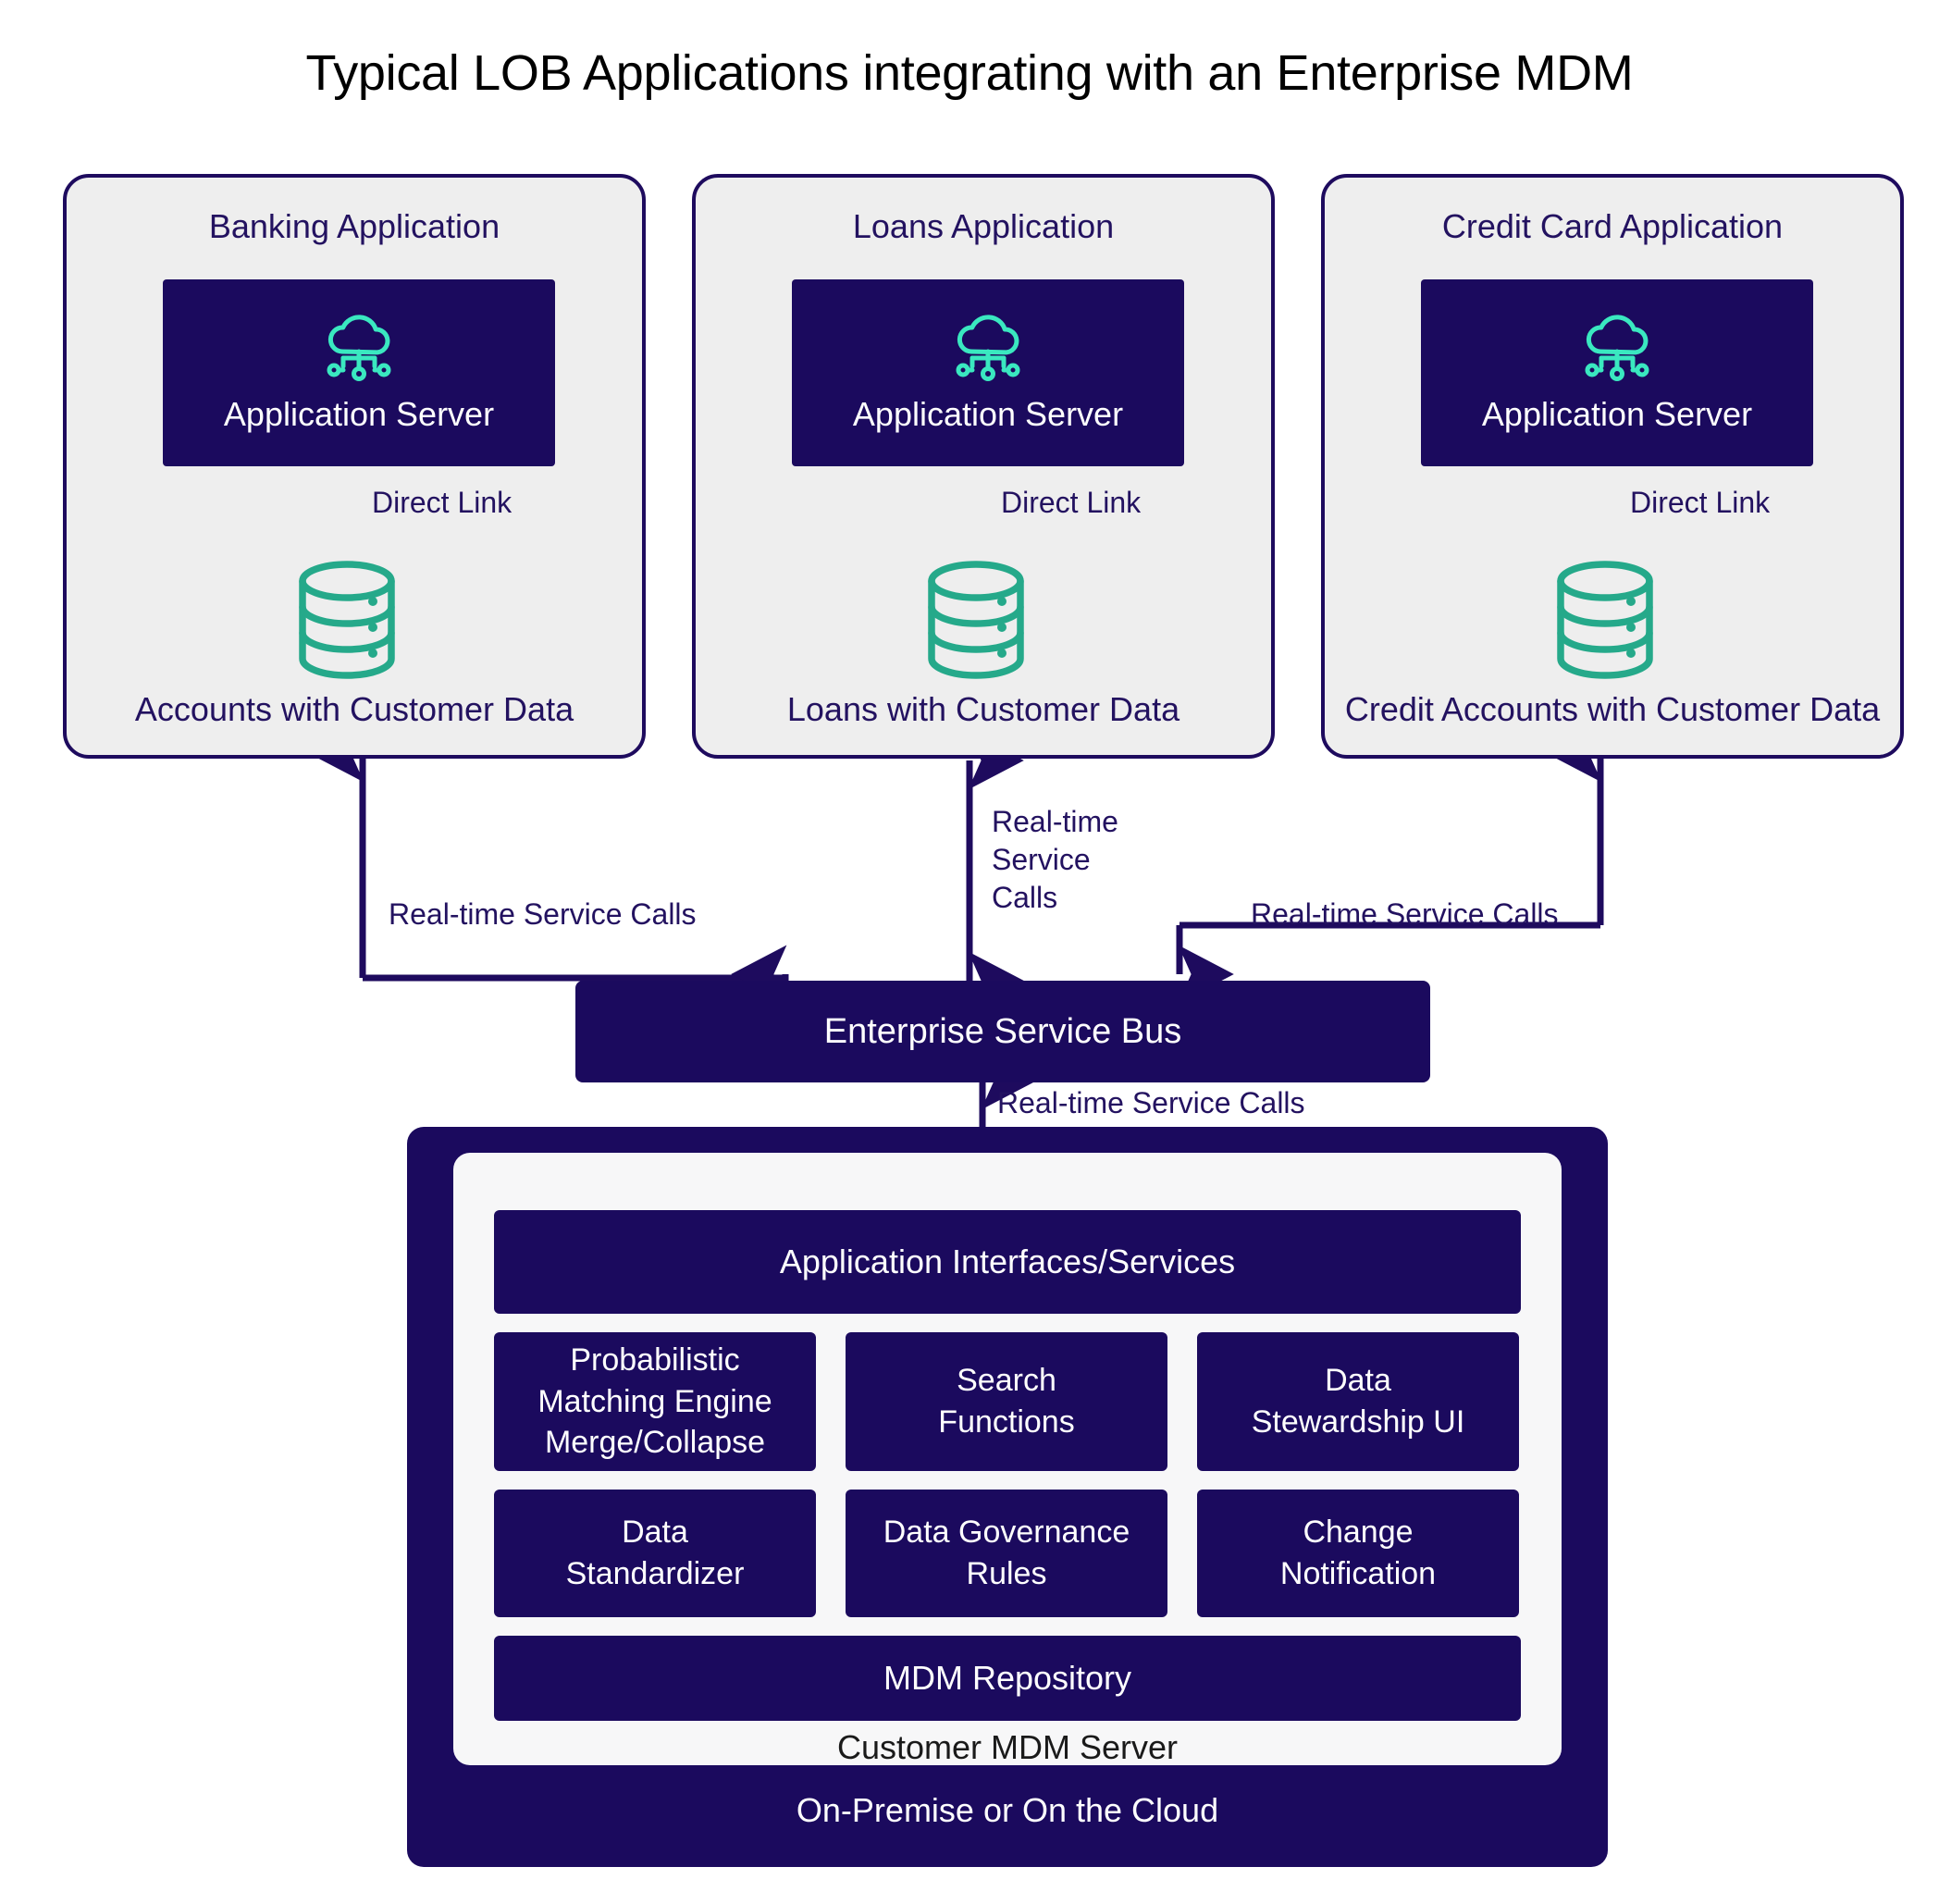 This screenshot has height=1904, width=1939. I want to click on connector-label-banking: Real-time Service Calls, so click(543, 914).